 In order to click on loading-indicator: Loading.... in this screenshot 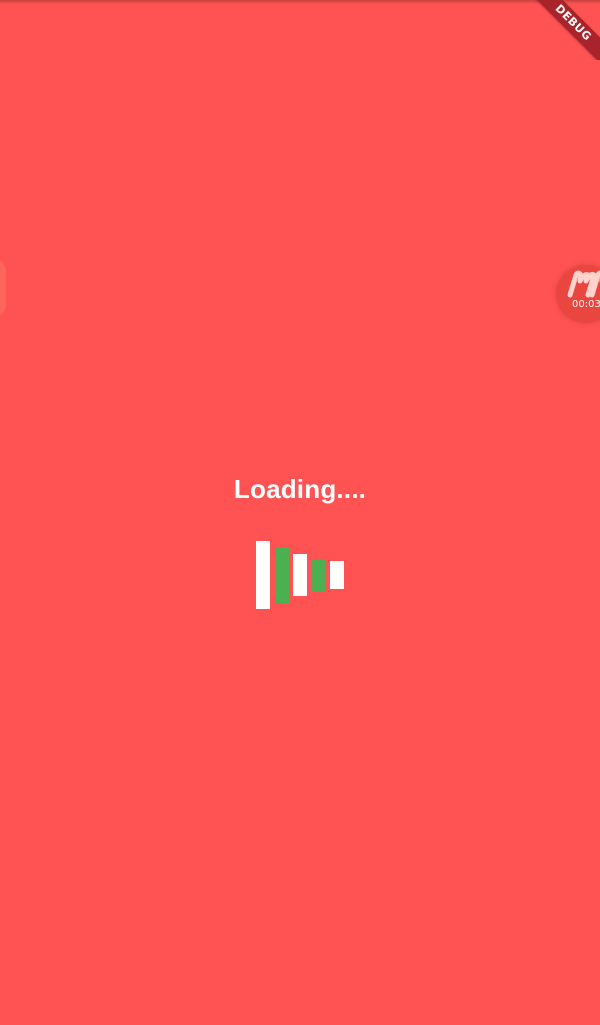, I will do `click(300, 489)`.